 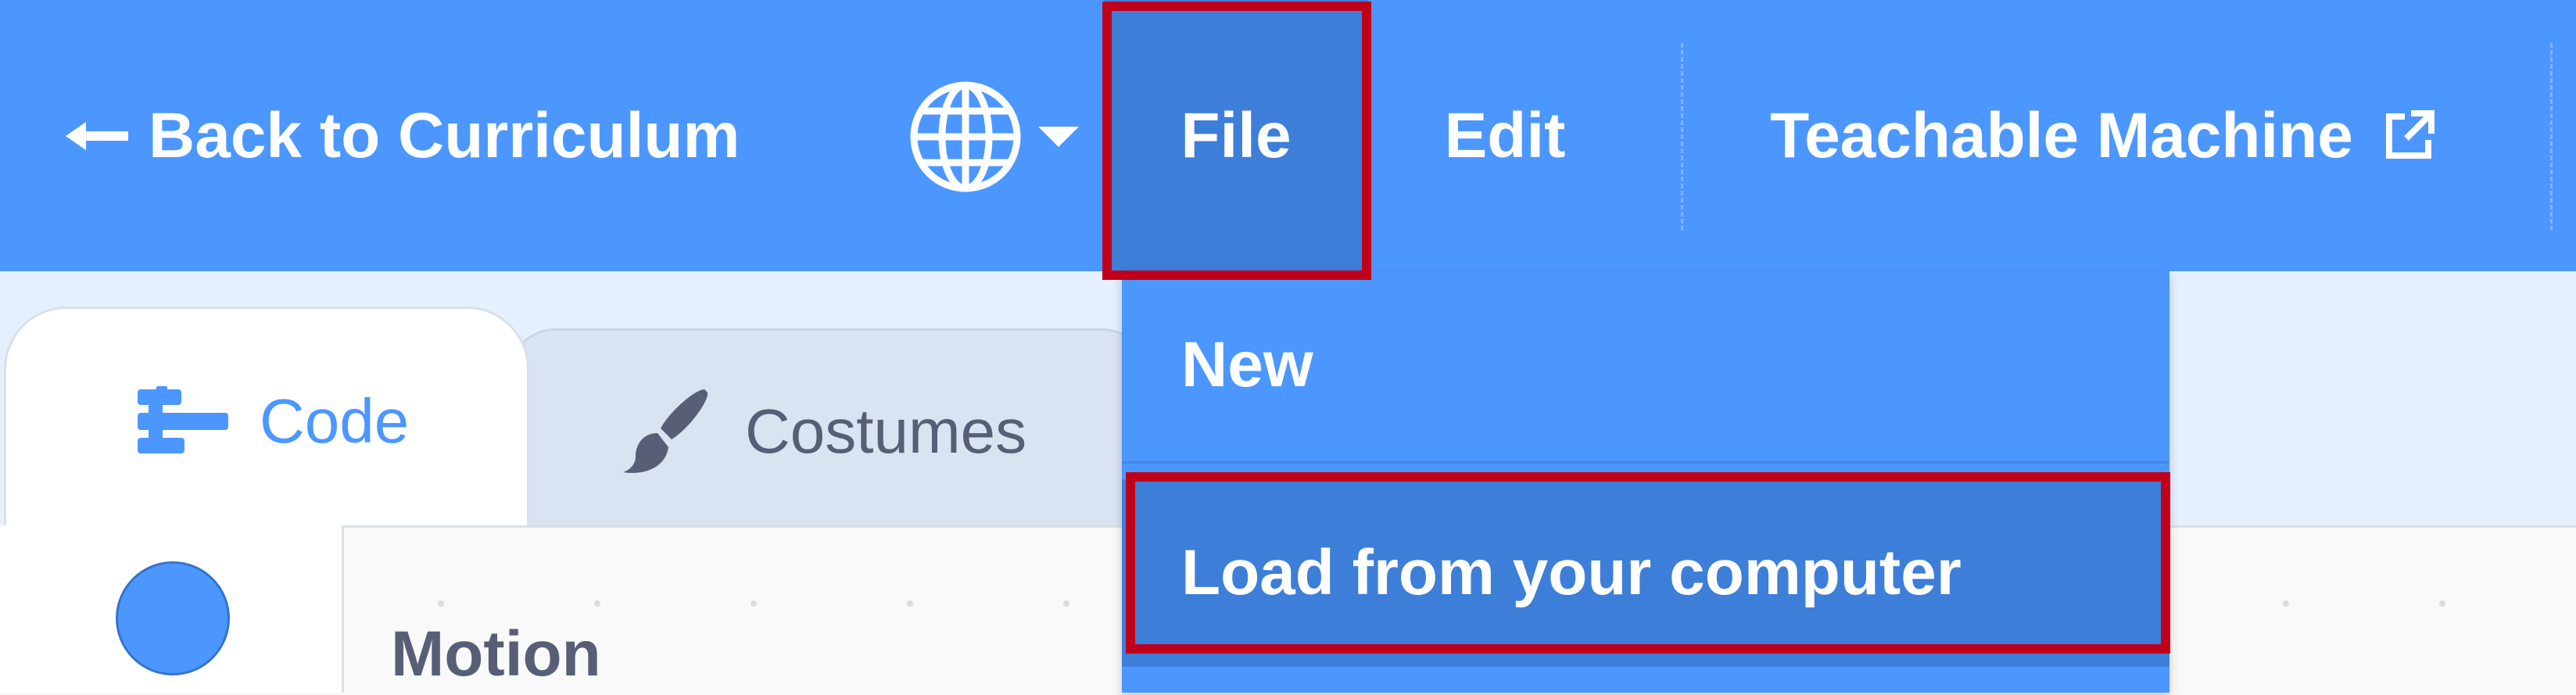 What do you see at coordinates (2409, 134) in the screenshot?
I see `external-link-icon` at bounding box center [2409, 134].